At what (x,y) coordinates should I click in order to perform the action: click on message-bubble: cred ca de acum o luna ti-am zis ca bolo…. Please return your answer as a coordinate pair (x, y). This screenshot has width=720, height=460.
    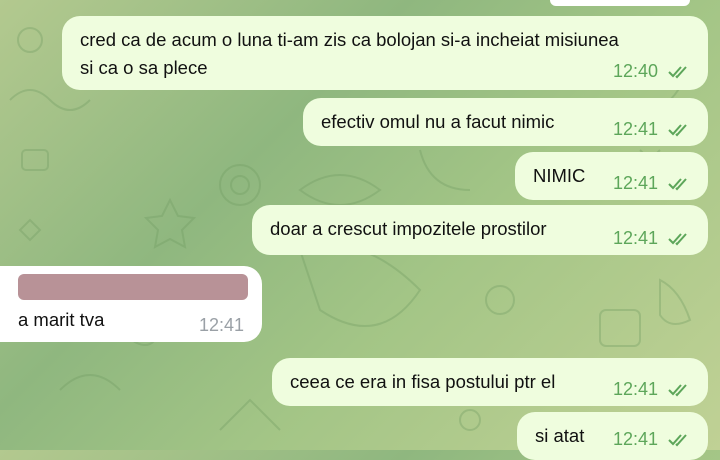
    Looking at the image, I should click on (385, 53).